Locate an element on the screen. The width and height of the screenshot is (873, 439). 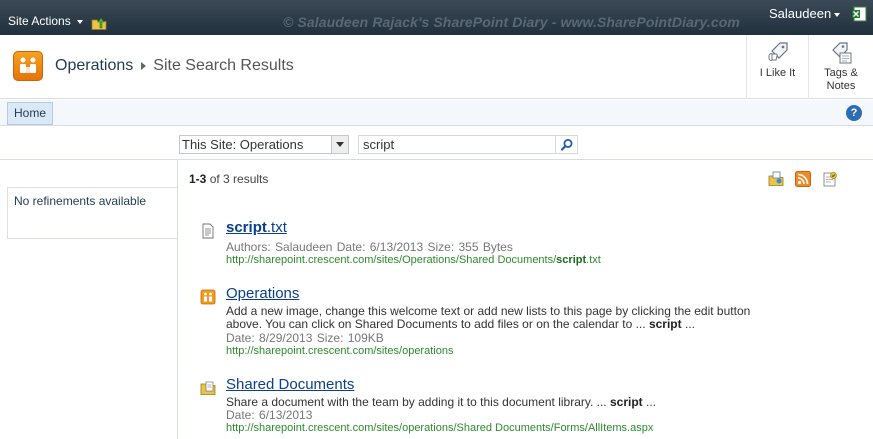
alert-me-icon is located at coordinates (776, 179).